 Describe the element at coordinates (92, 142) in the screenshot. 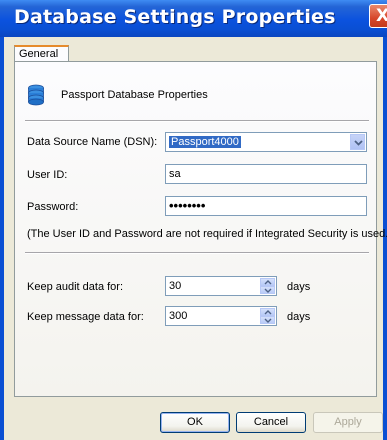

I see `dsn-label: Data Source Name (DSN):` at that location.